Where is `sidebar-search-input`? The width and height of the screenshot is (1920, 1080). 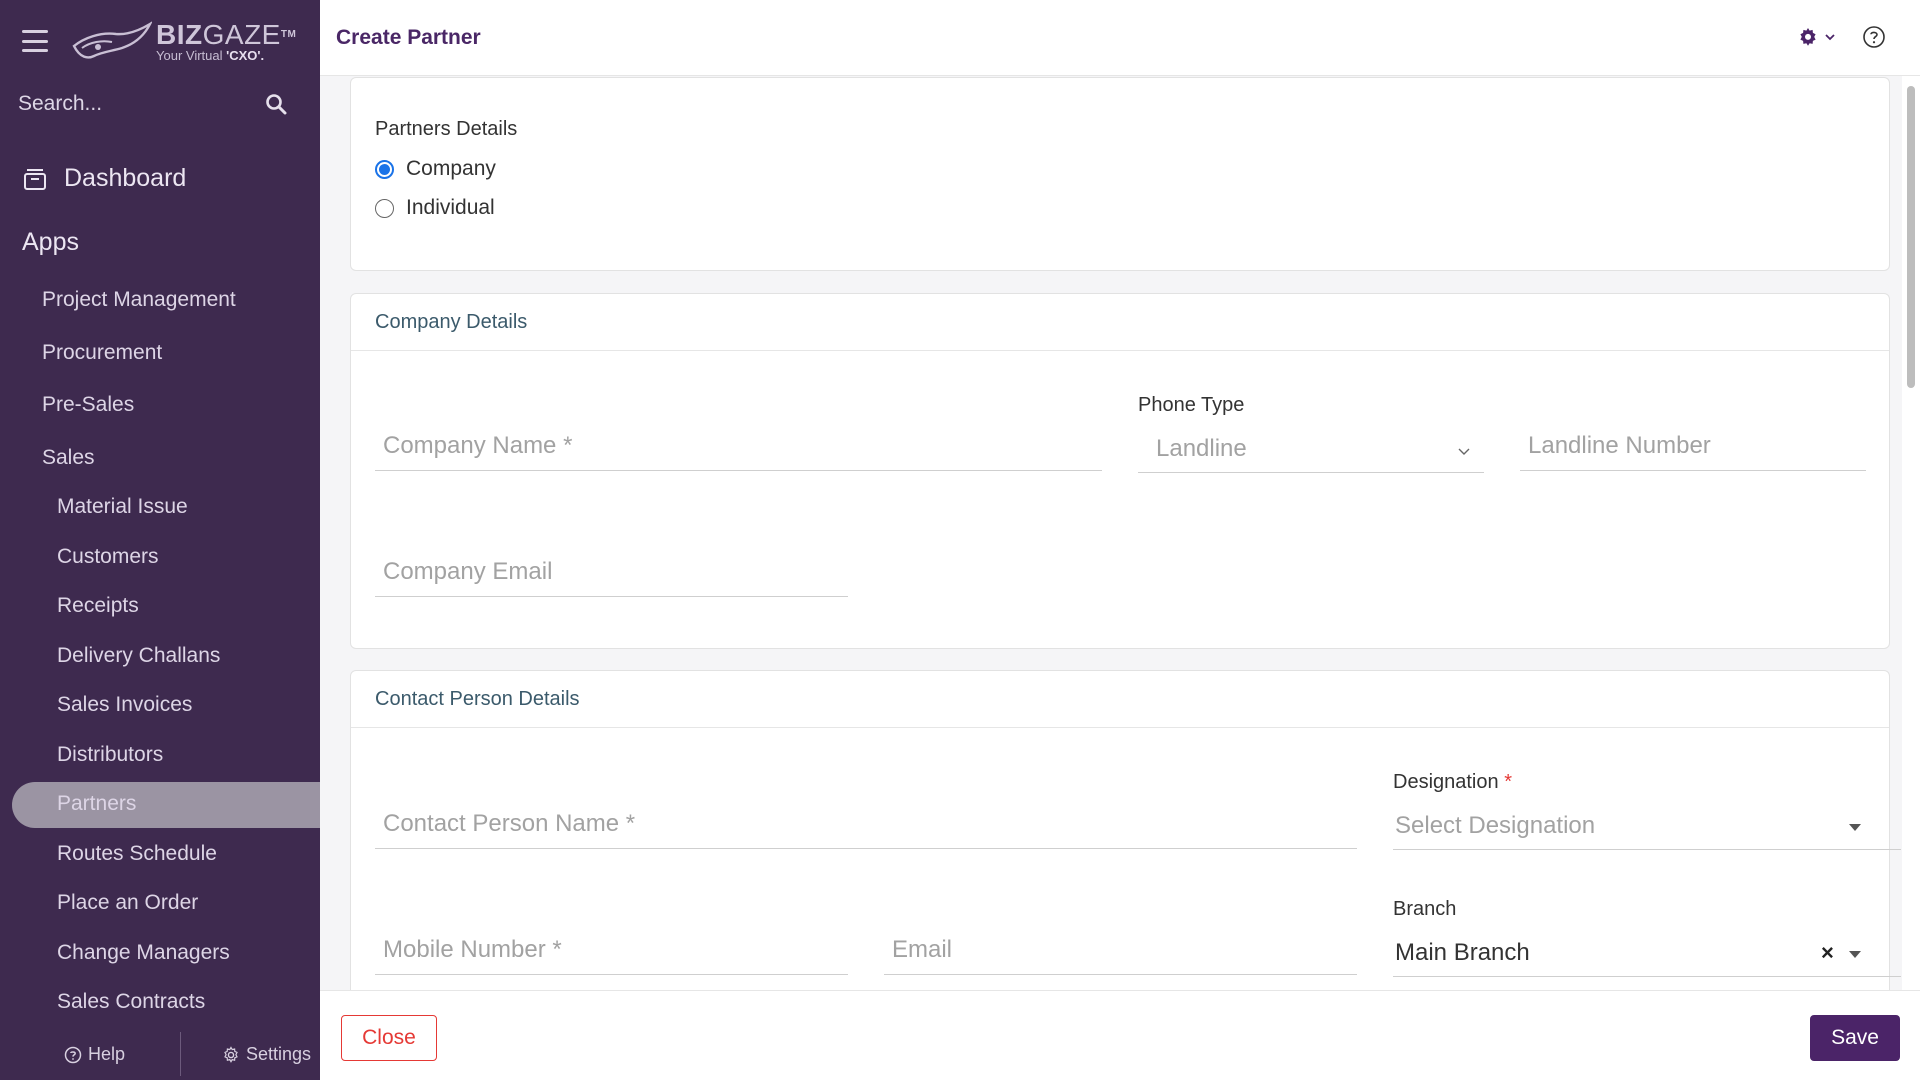 sidebar-search-input is located at coordinates (133, 104).